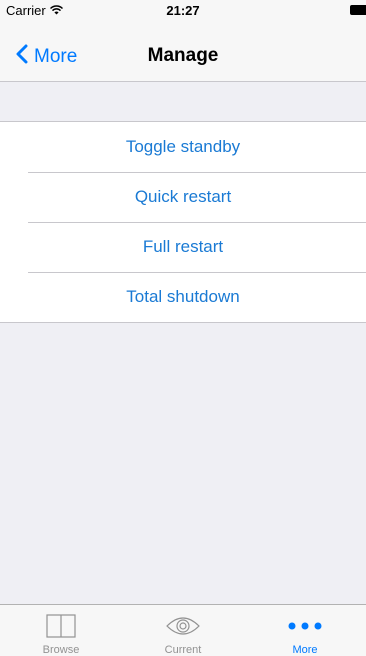  Describe the element at coordinates (358, 10) in the screenshot. I see `battery-icon` at that location.